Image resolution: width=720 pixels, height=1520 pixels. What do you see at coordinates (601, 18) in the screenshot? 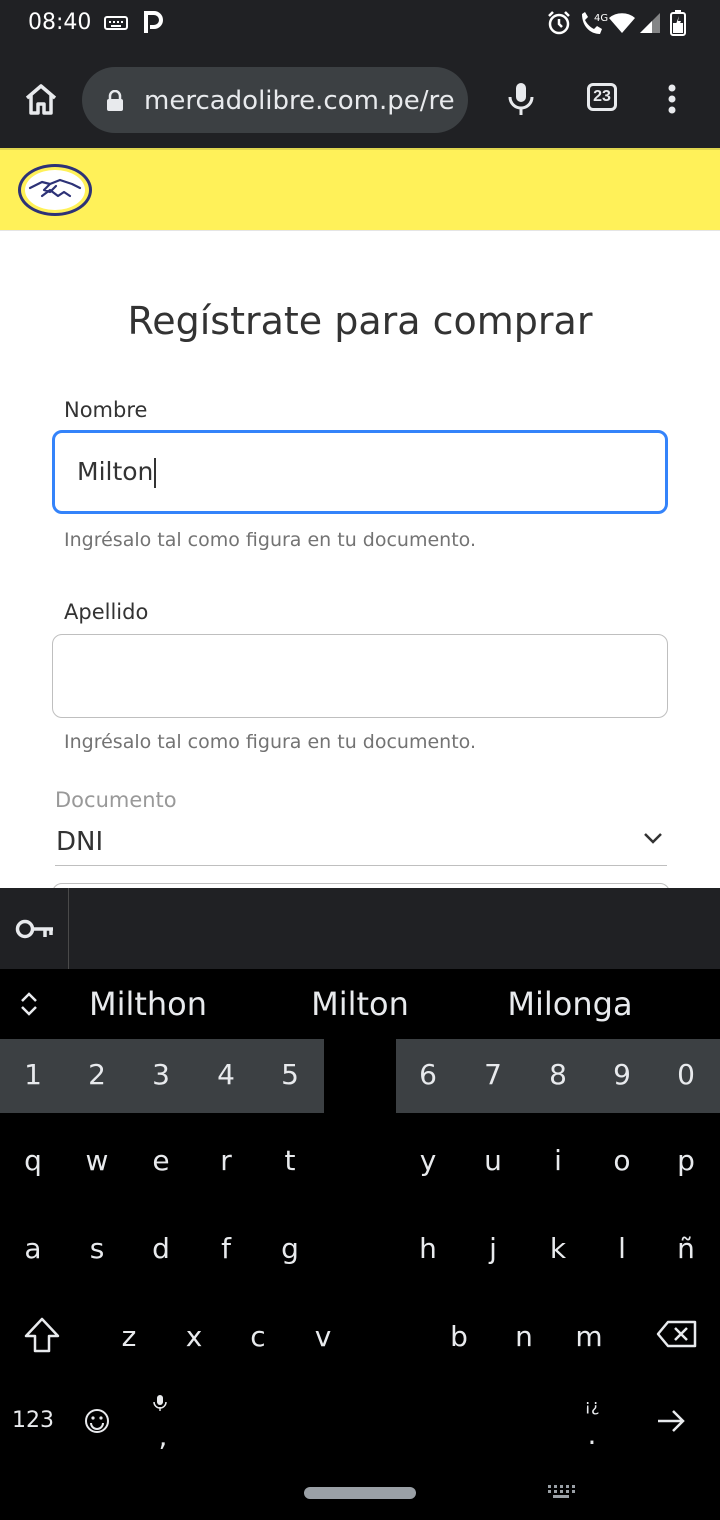
I see `svg-text: 4G` at bounding box center [601, 18].